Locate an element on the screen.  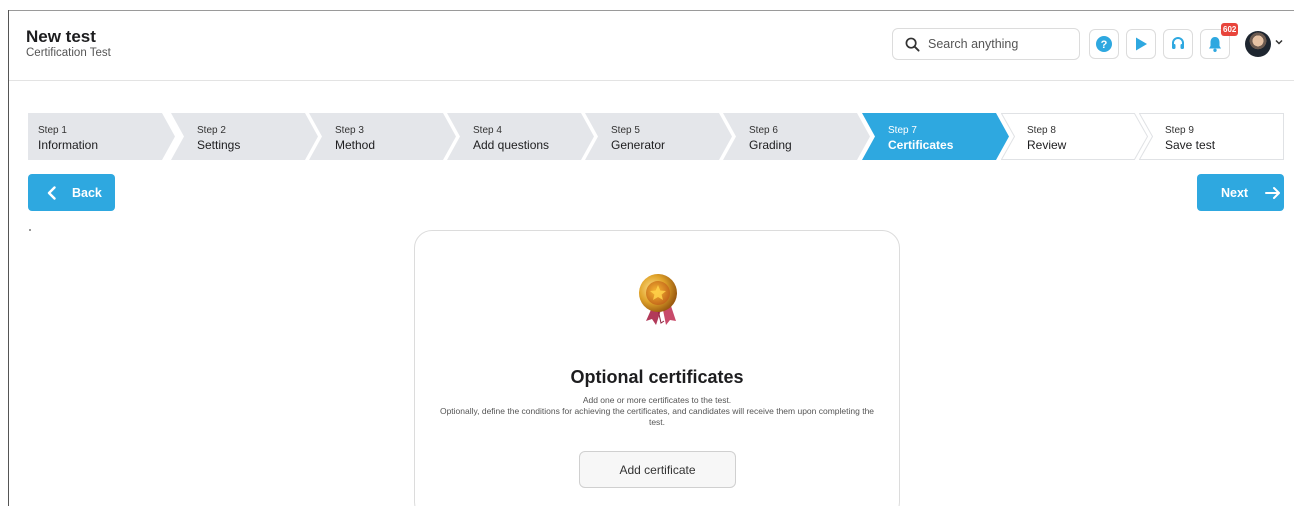
page-title: New test is located at coordinates (61, 36).